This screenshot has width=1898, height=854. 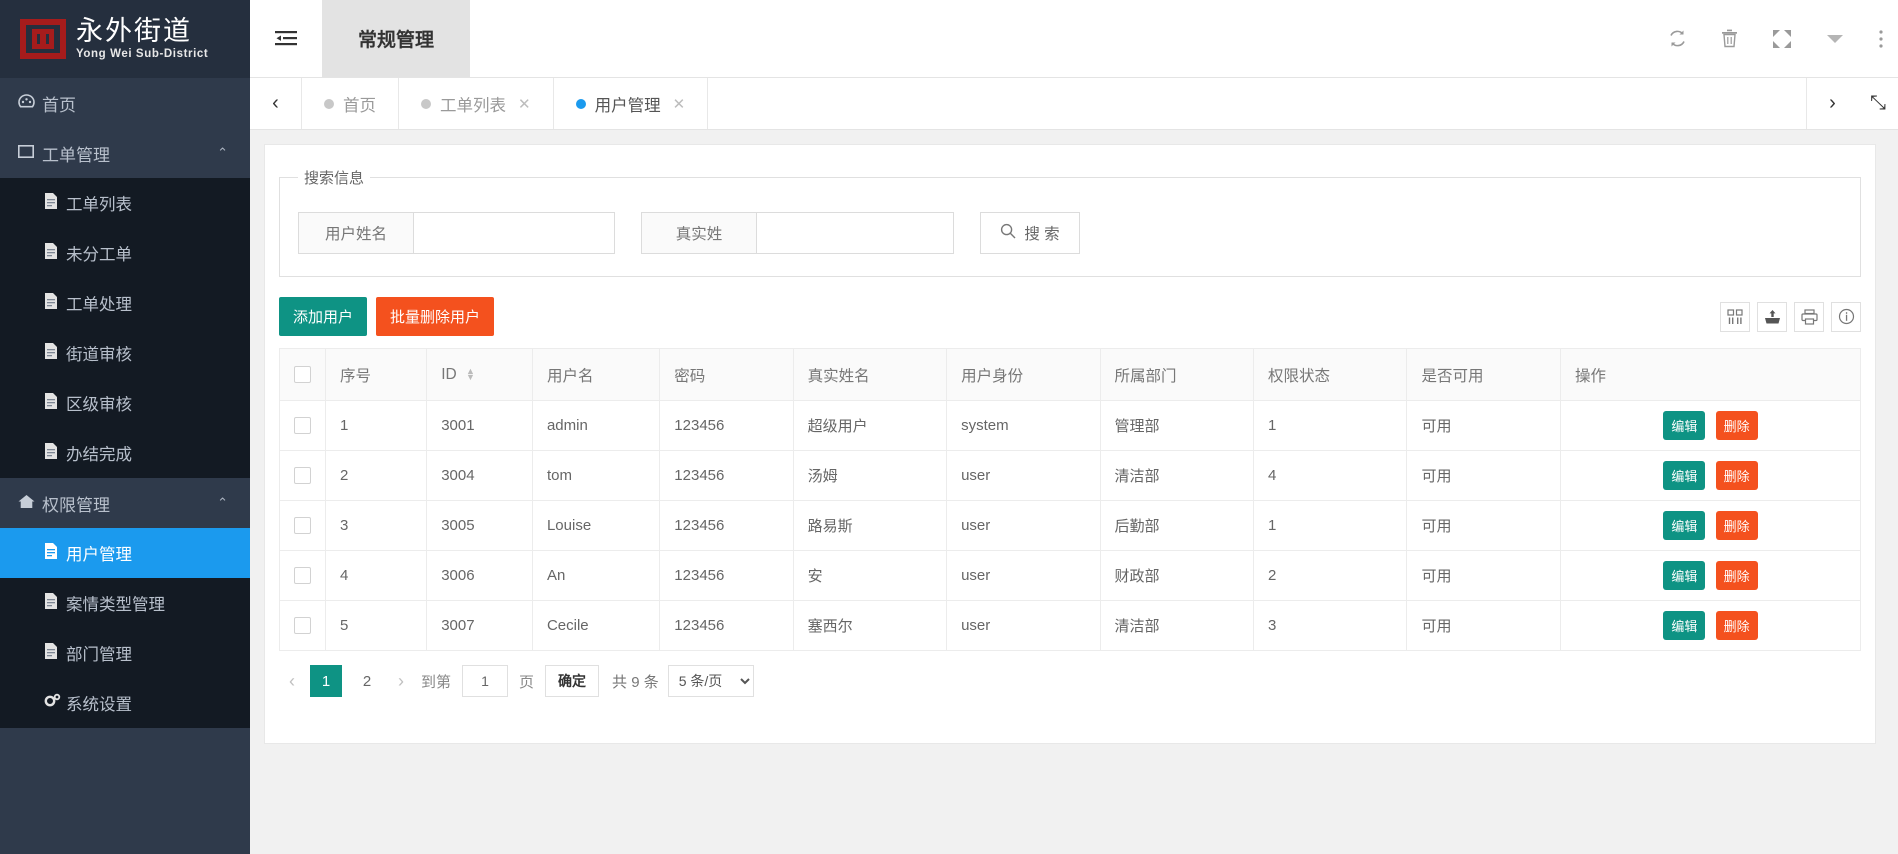 What do you see at coordinates (1809, 316) in the screenshot?
I see `print-icon` at bounding box center [1809, 316].